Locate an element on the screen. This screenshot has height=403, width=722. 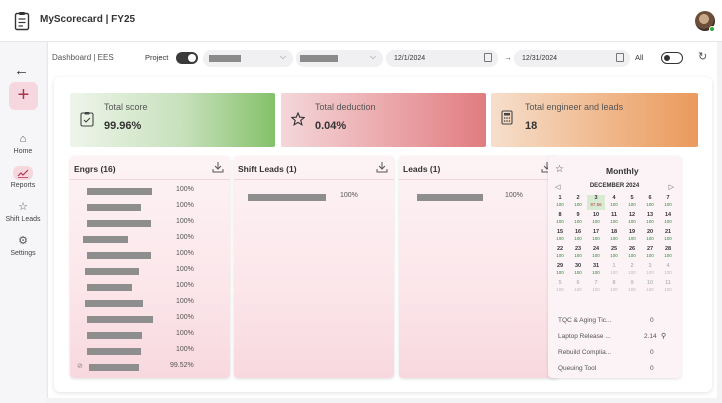
calendar-day: 3 97.56 is located at coordinates (596, 202).